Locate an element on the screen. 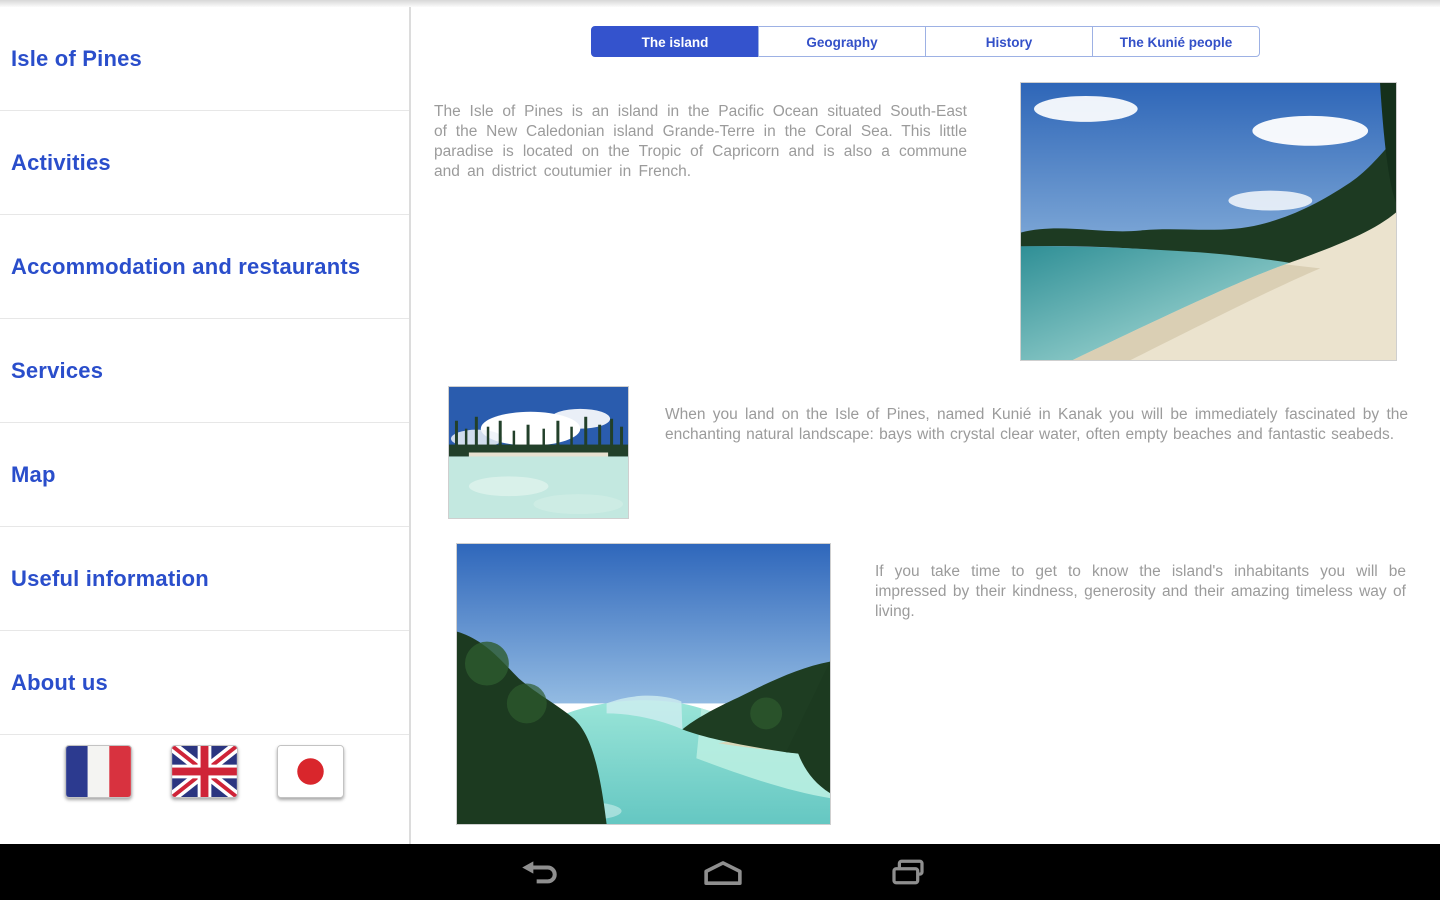 The height and width of the screenshot is (900, 1440). uk-flag-graphic is located at coordinates (204, 771).